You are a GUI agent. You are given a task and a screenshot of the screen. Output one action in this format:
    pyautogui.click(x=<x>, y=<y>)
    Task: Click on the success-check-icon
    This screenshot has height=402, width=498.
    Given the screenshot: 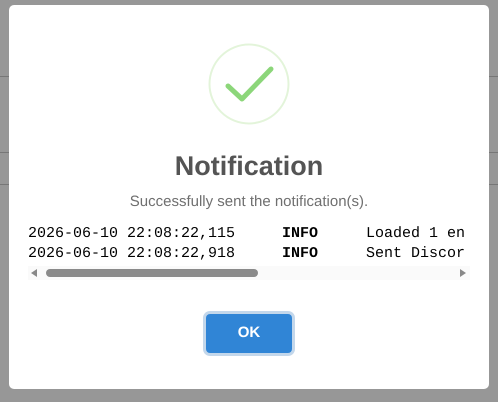 What is the action you would take?
    pyautogui.click(x=249, y=84)
    